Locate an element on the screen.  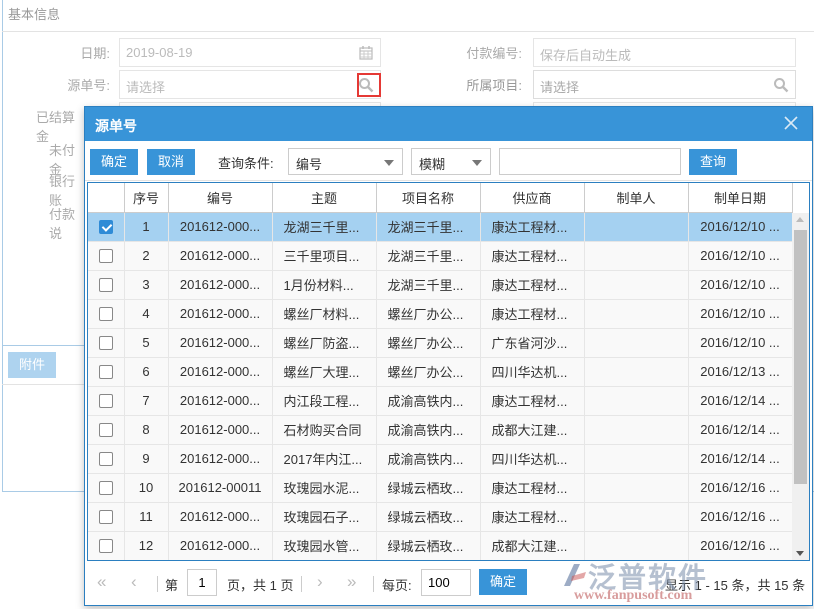
payment-no-label: 付款编号: is located at coordinates (494, 53).